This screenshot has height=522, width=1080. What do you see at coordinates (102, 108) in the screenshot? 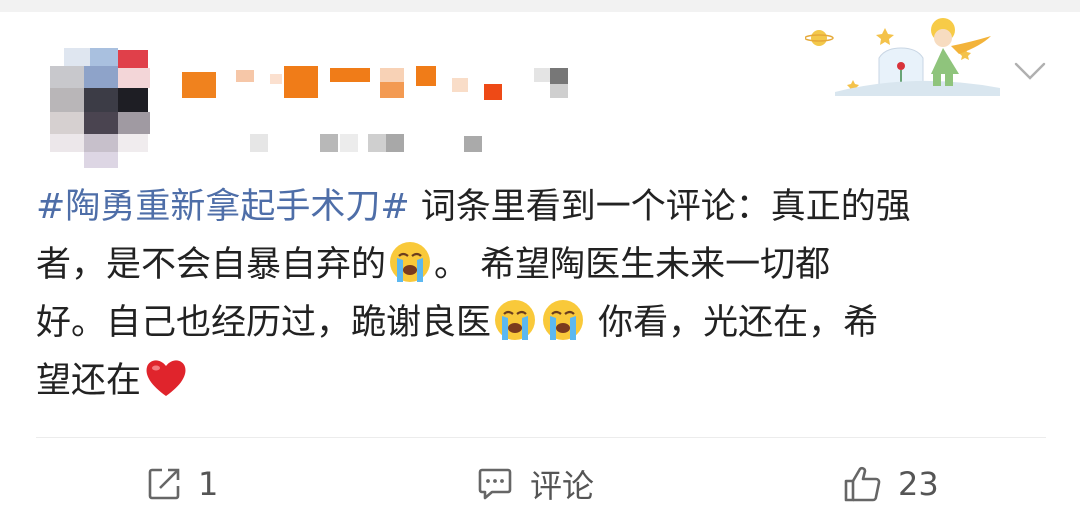
I see `avatar` at bounding box center [102, 108].